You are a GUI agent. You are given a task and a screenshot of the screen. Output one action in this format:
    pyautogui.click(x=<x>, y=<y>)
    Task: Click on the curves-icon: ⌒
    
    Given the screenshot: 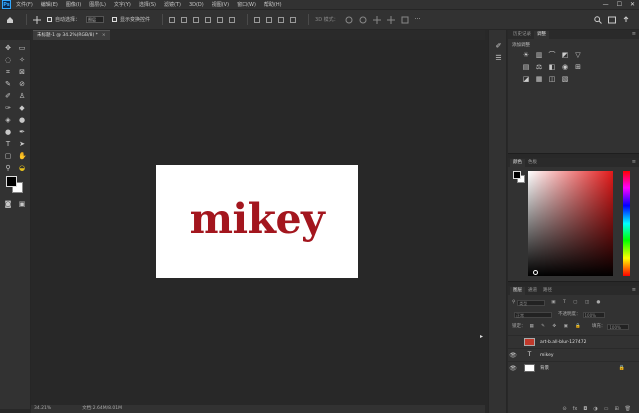 What is the action you would take?
    pyautogui.click(x=552, y=55)
    